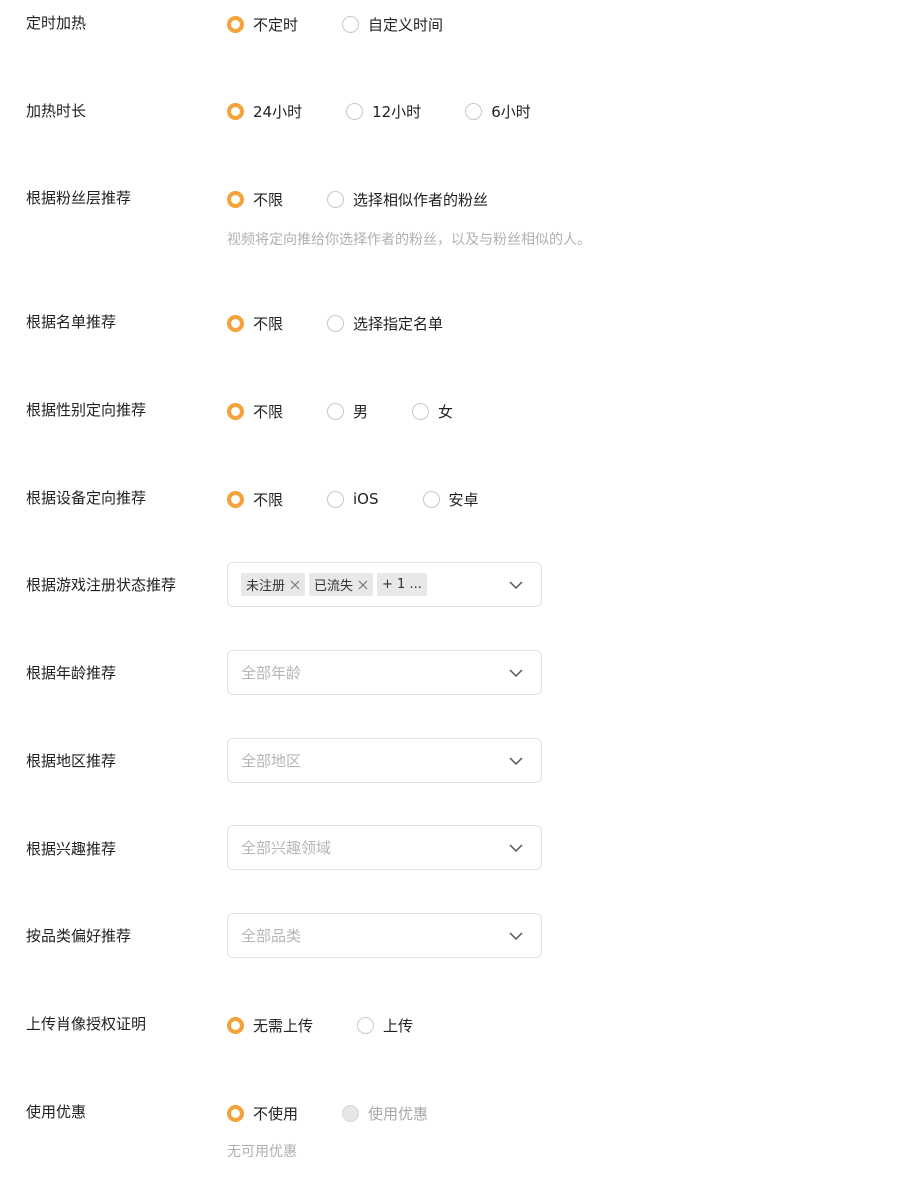 Image resolution: width=916 pixels, height=1200 pixels. I want to click on device-radio-group: 不限 iOS 安卓, so click(375, 499).